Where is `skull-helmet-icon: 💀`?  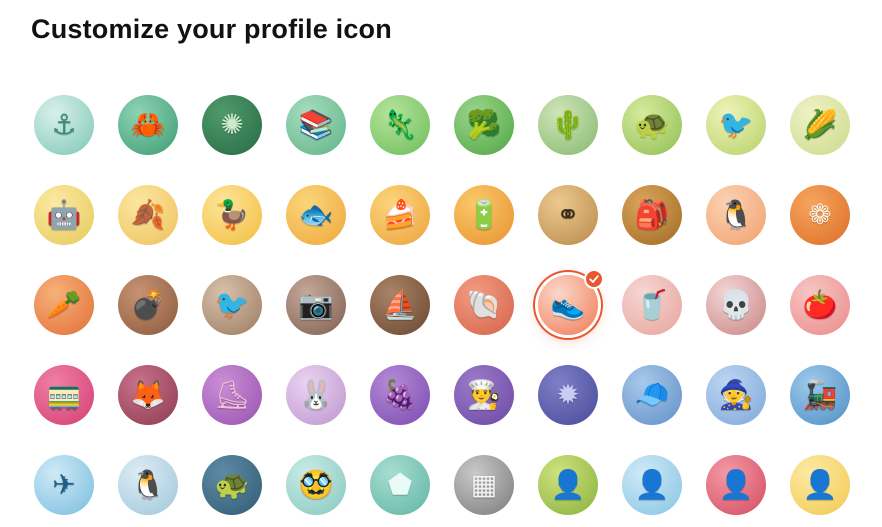 skull-helmet-icon: 💀 is located at coordinates (736, 304).